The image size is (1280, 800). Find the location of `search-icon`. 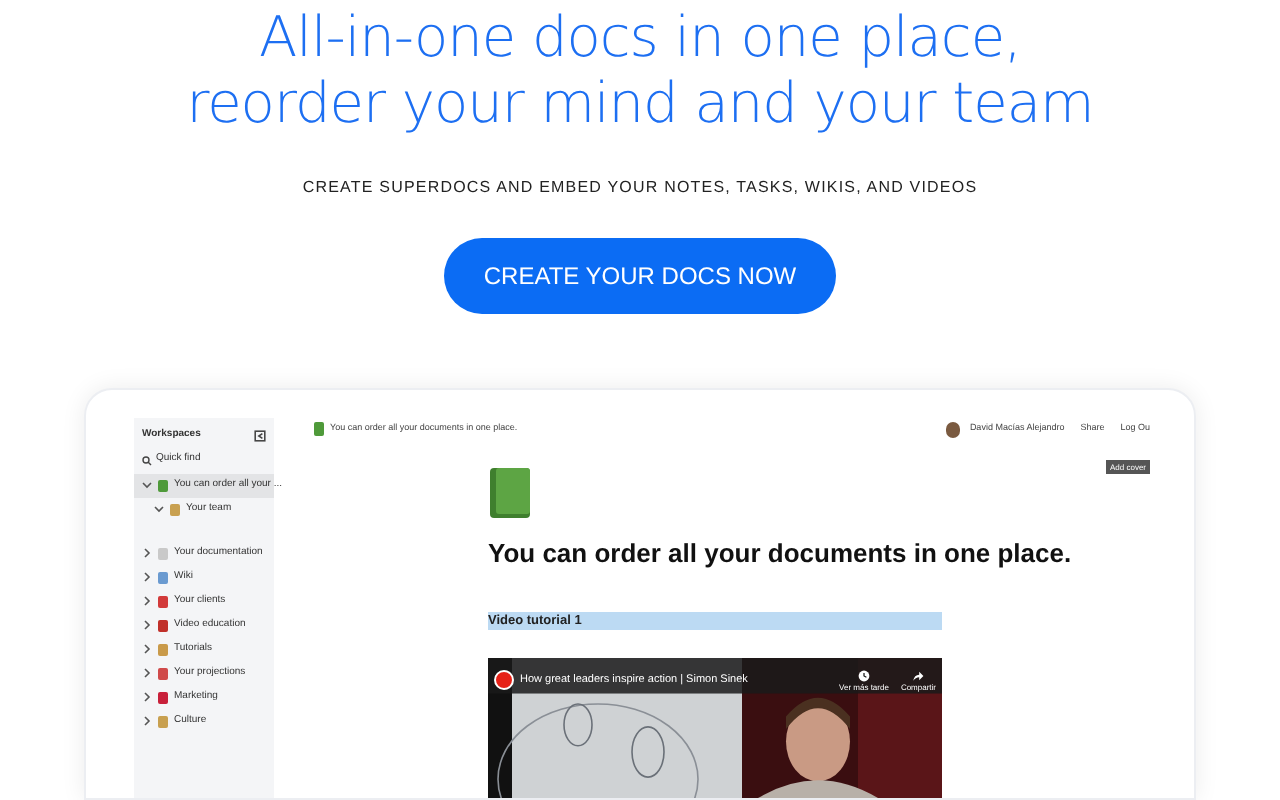

search-icon is located at coordinates (147, 460).